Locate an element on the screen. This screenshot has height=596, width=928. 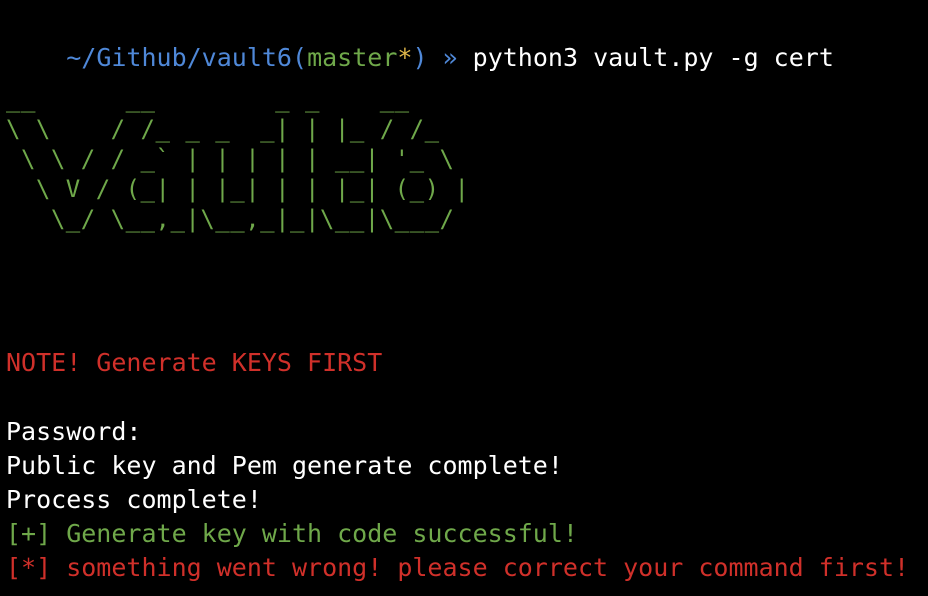
public-key-message: Public key and Pem generate complete! is located at coordinates (284, 465).